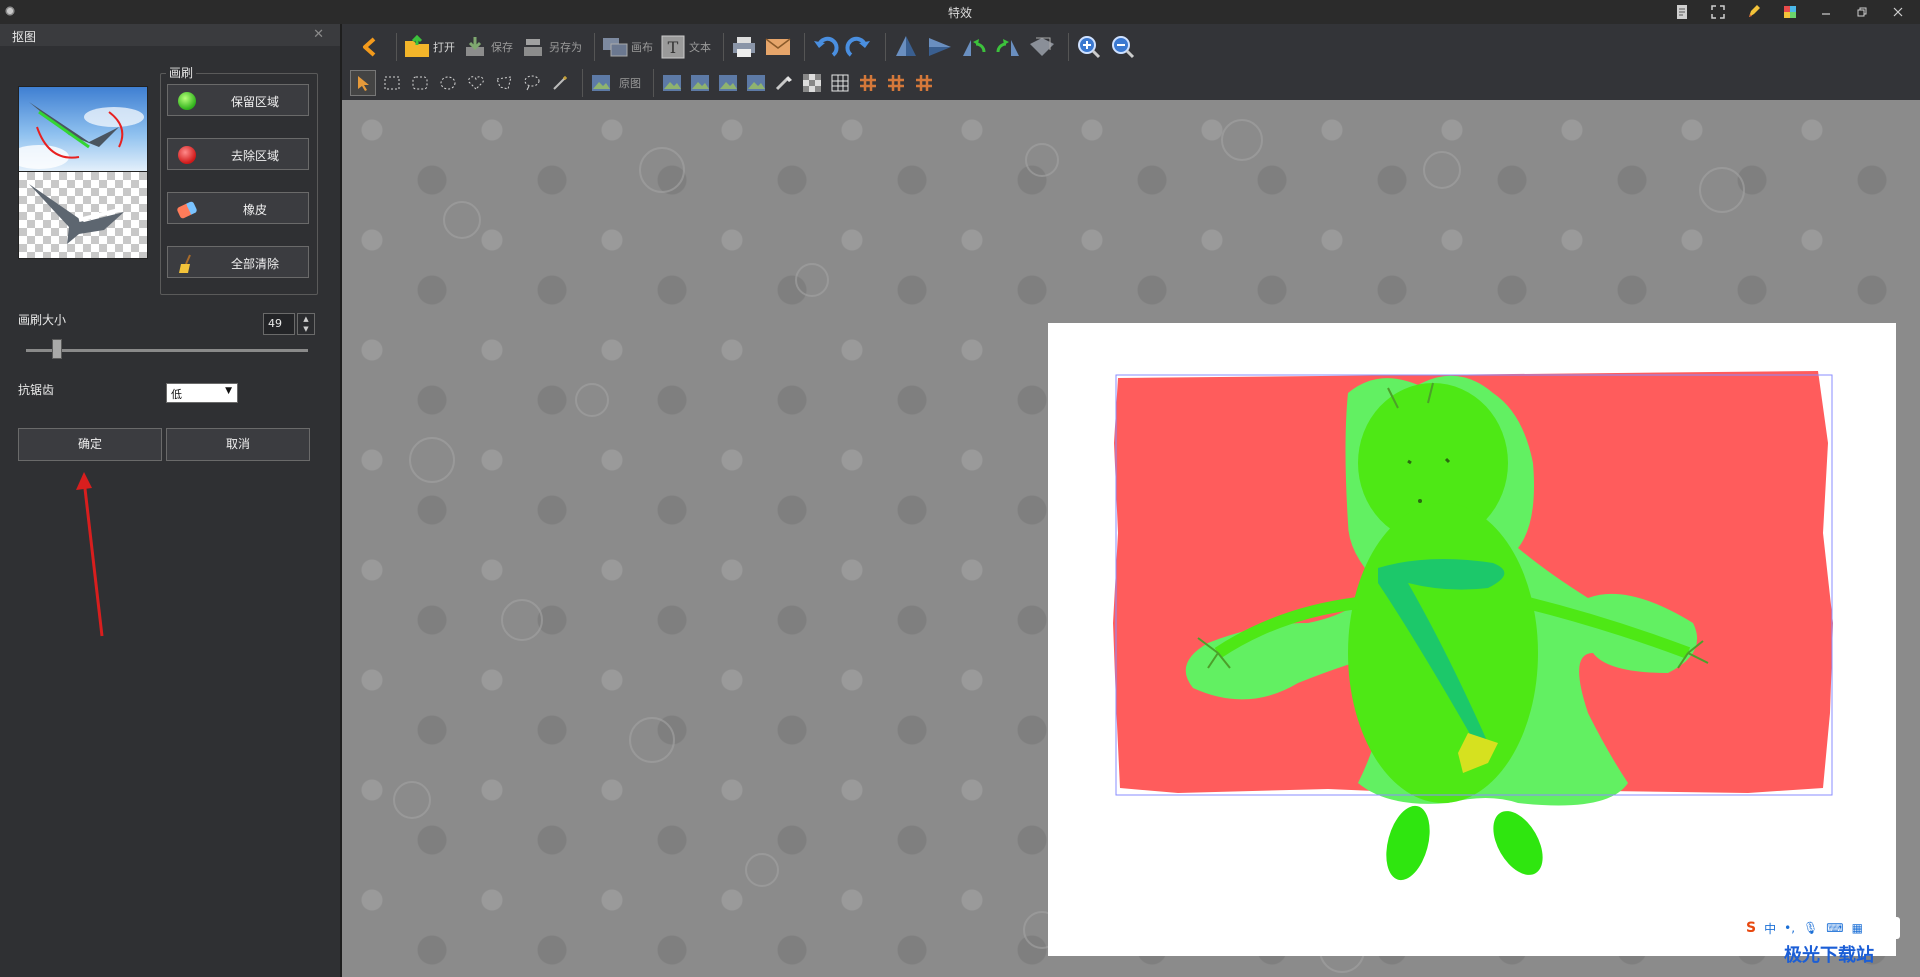  Describe the element at coordinates (1751, 928) in the screenshot. I see `sogou-logo-icon: S` at that location.